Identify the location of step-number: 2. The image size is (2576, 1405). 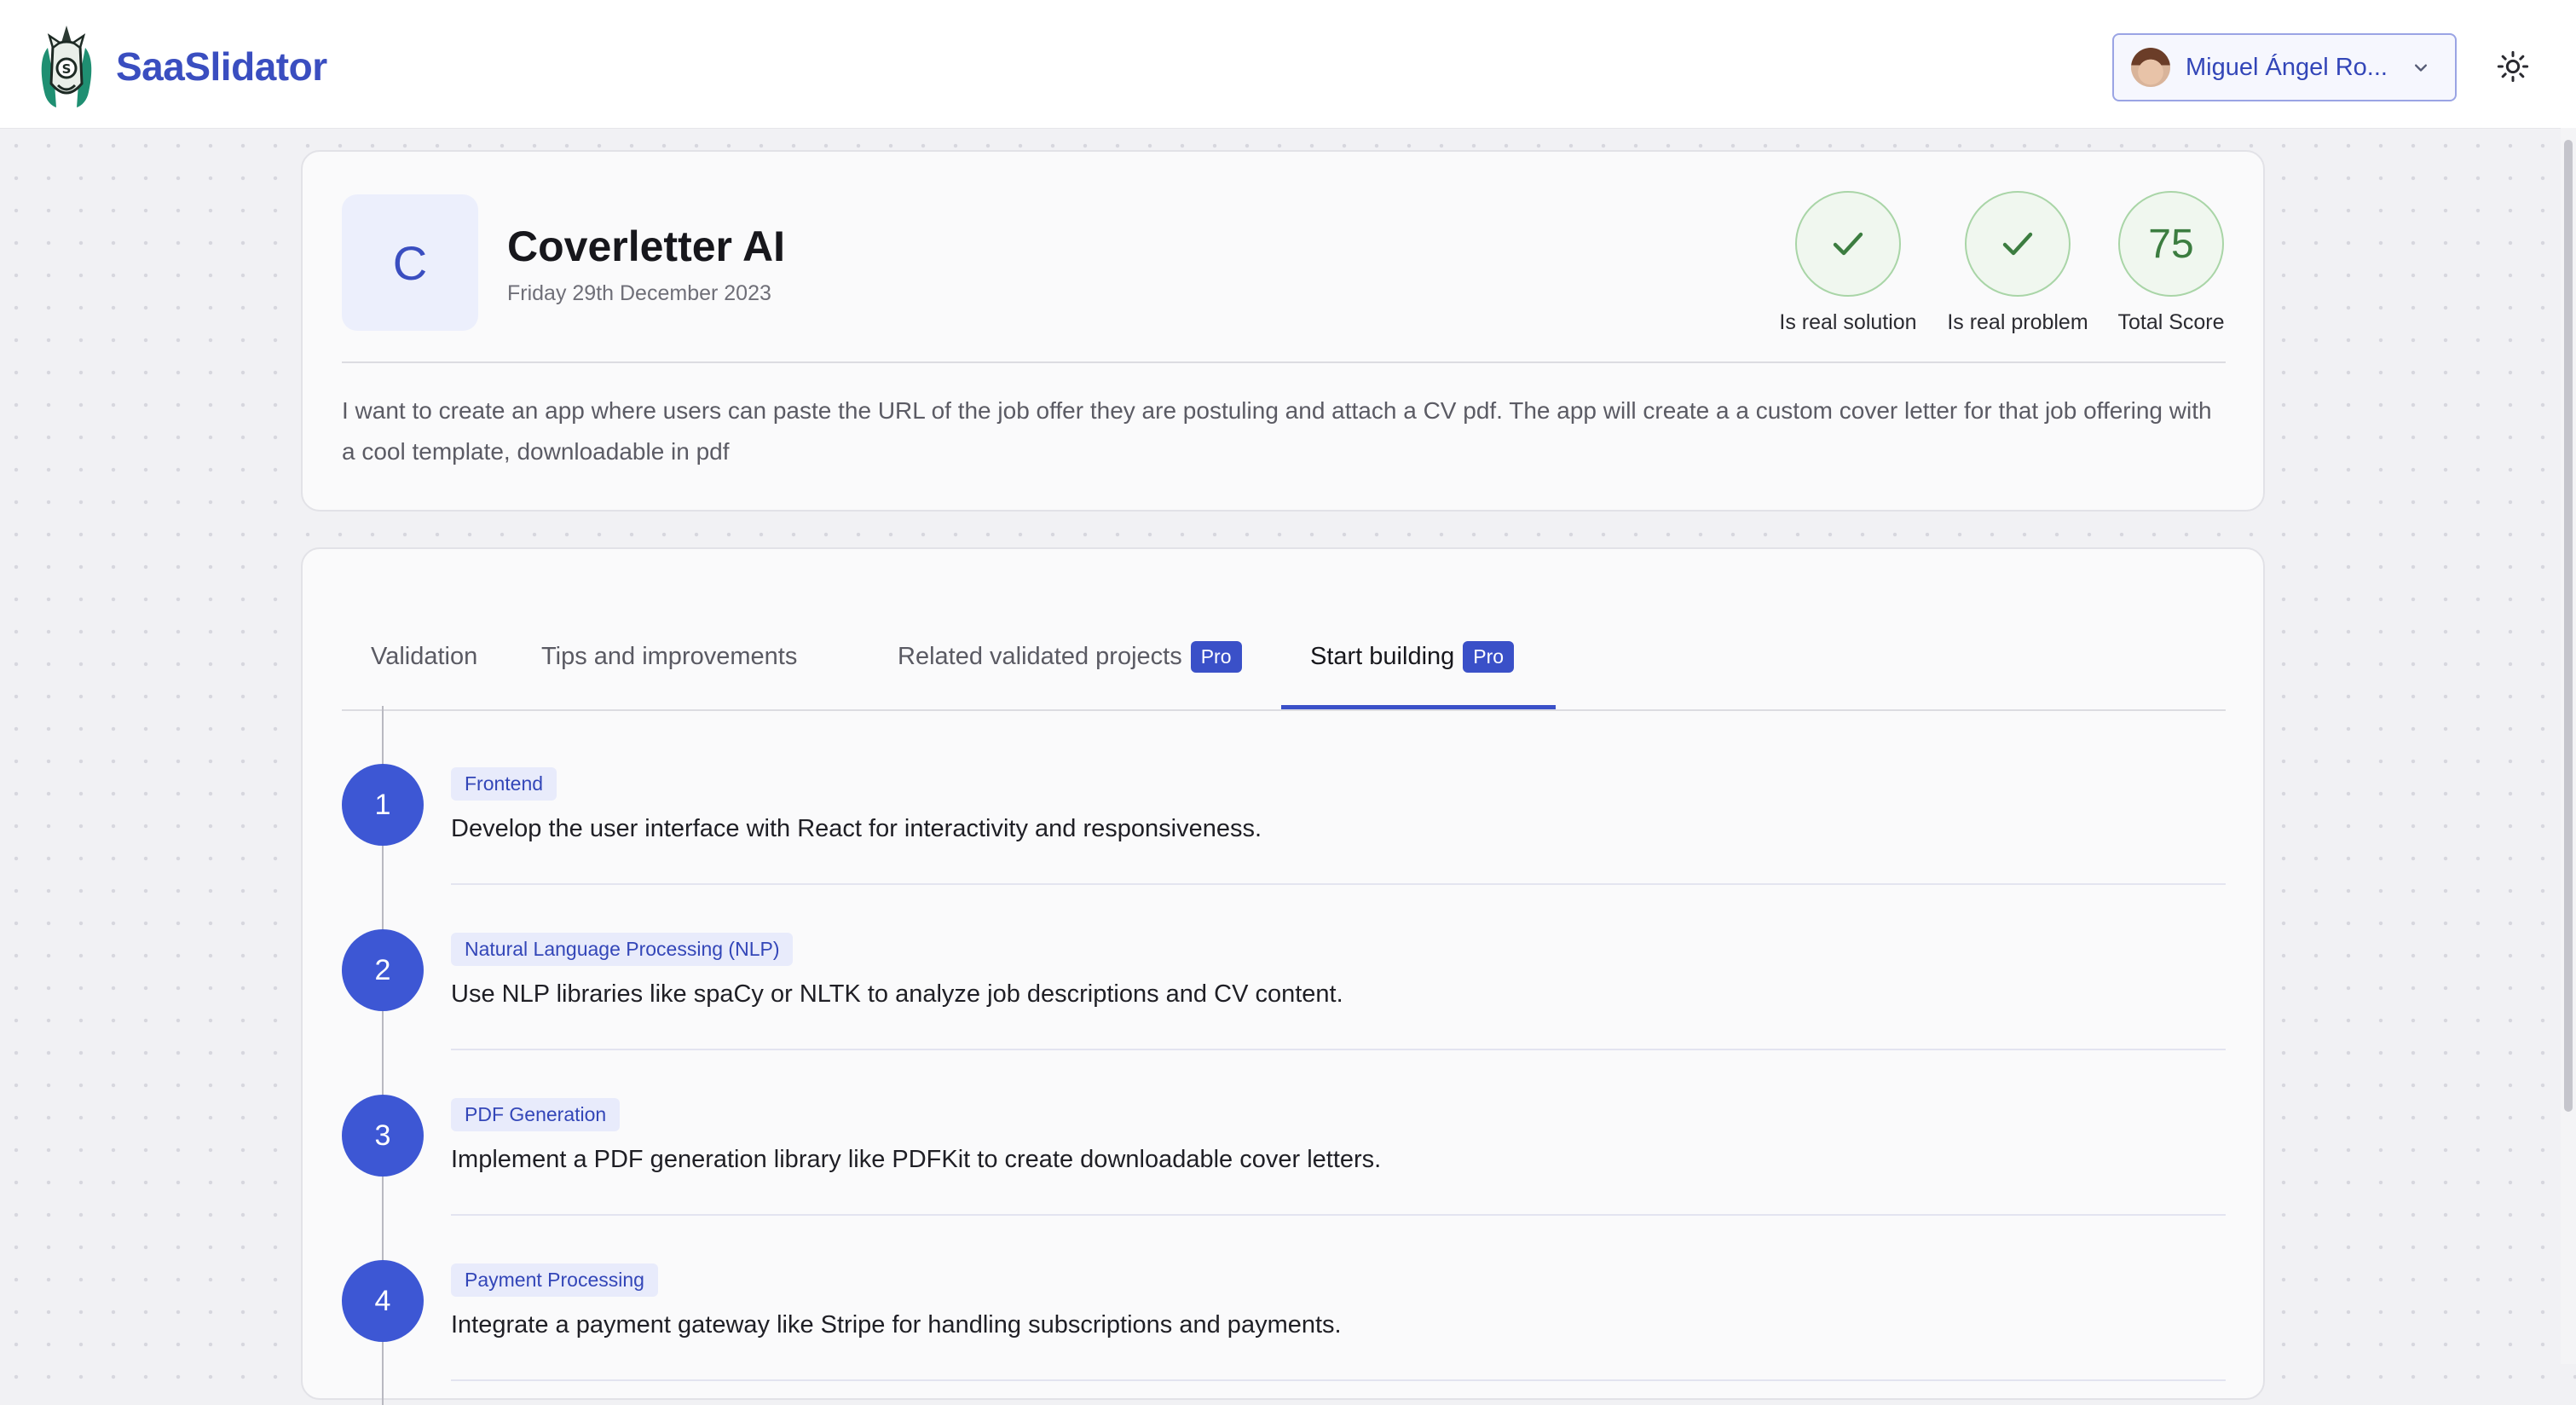
(383, 970).